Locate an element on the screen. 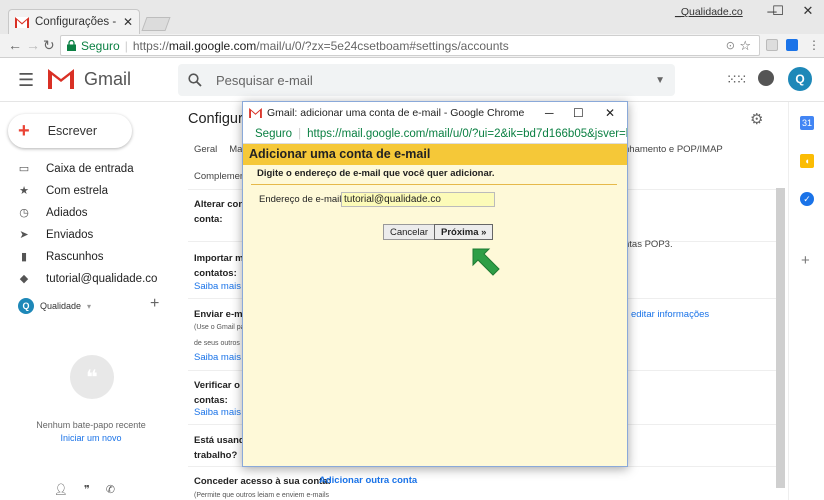 This screenshot has height=500, width=824. hangouts-bottom-bar: 👤︎ ❞ ✆ is located at coordinates (84, 489).